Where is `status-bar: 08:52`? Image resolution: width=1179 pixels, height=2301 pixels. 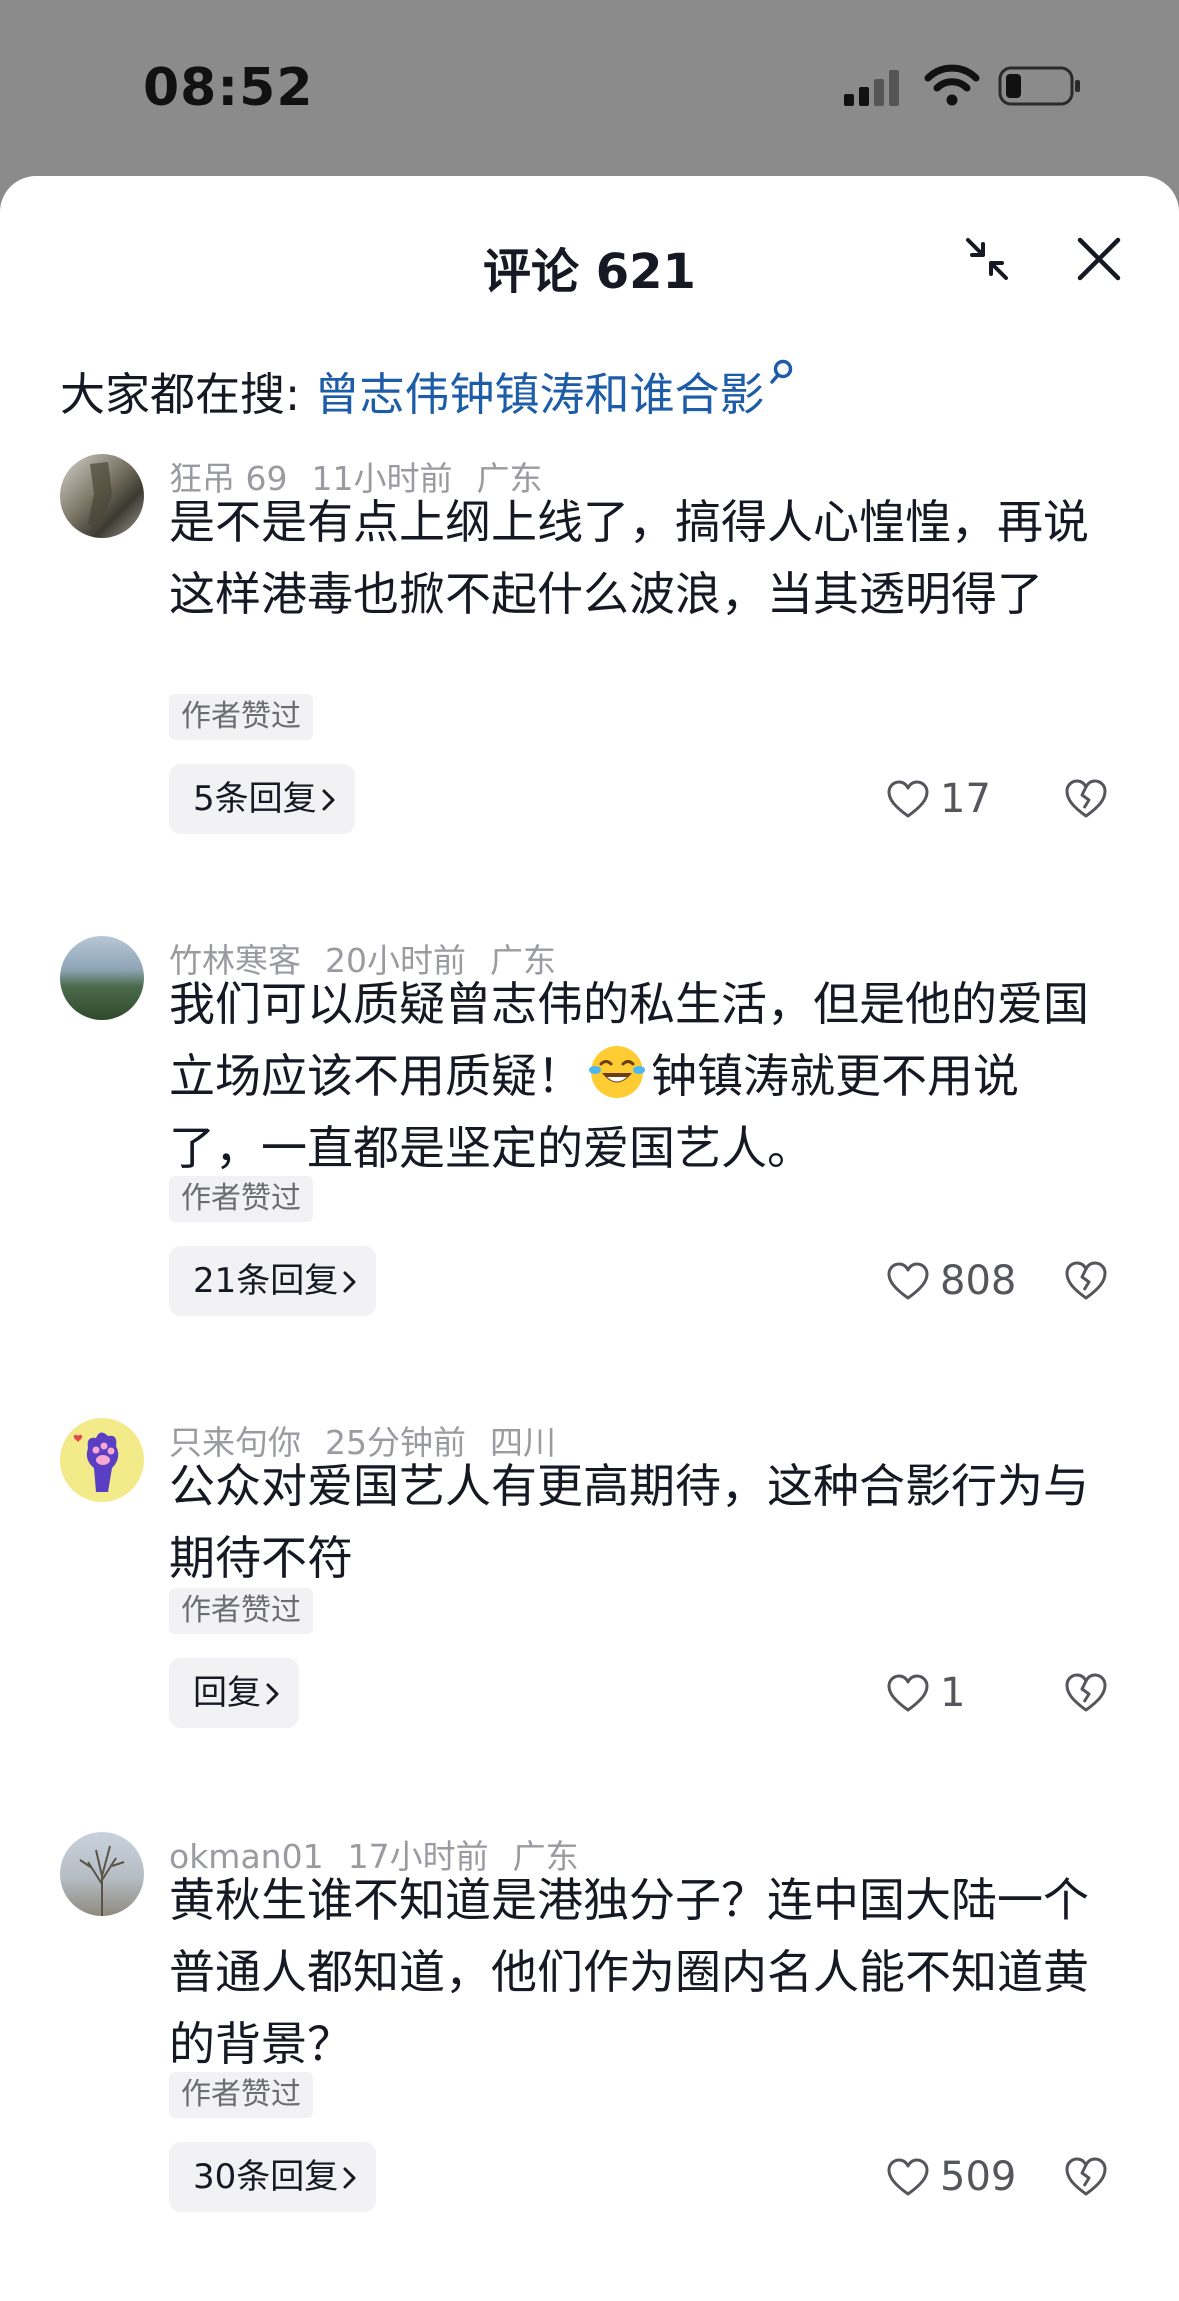
status-bar: 08:52 is located at coordinates (589, 87).